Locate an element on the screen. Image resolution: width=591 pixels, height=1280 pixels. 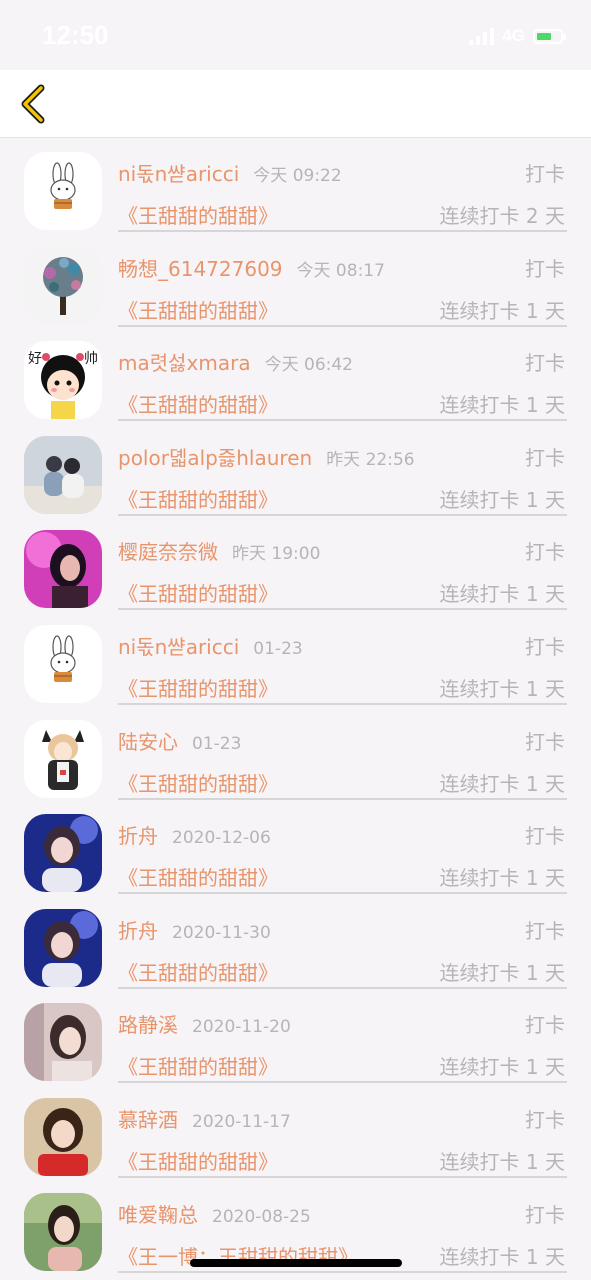
checkin-time: 昨天 19:00 is located at coordinates (276, 554).